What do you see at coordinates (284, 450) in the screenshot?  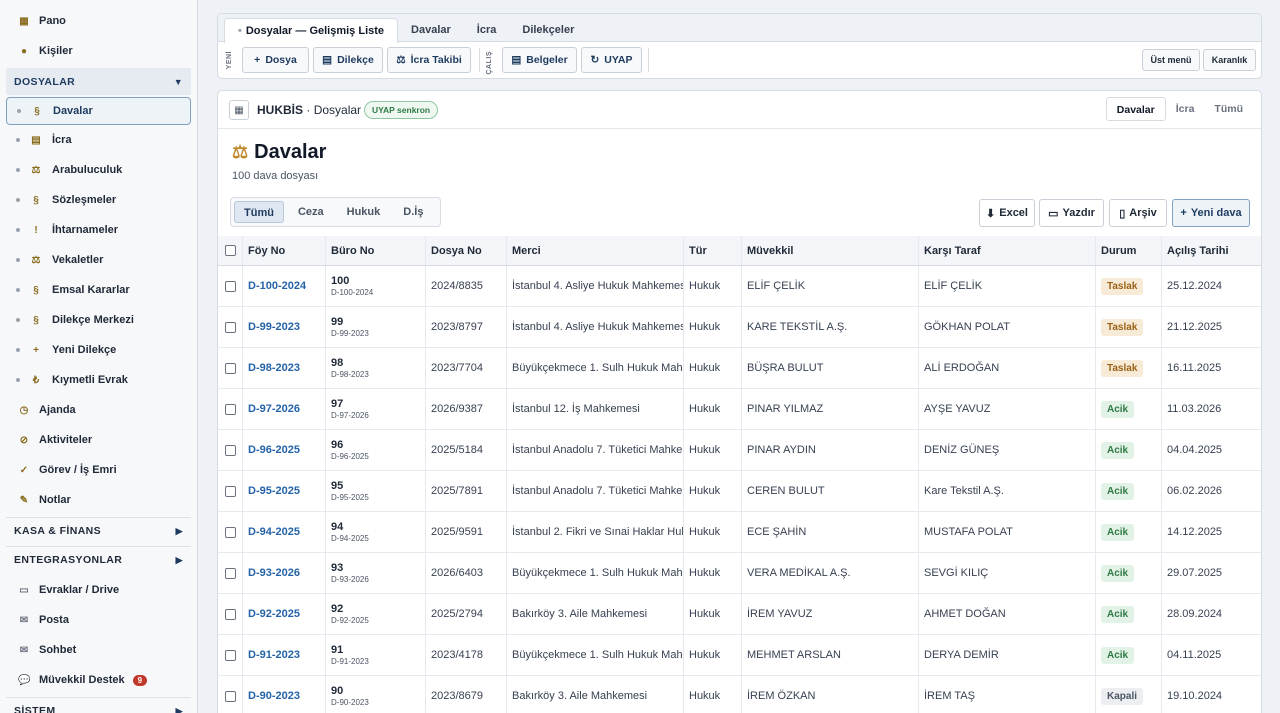 I see `foy-no-link: D-96-2025` at bounding box center [284, 450].